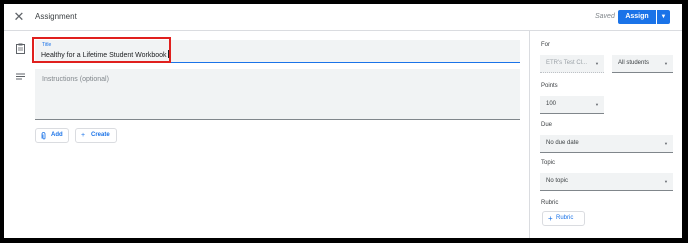 Image resolution: width=688 pixels, height=243 pixels. What do you see at coordinates (545, 45) in the screenshot?
I see `for-label: For` at bounding box center [545, 45].